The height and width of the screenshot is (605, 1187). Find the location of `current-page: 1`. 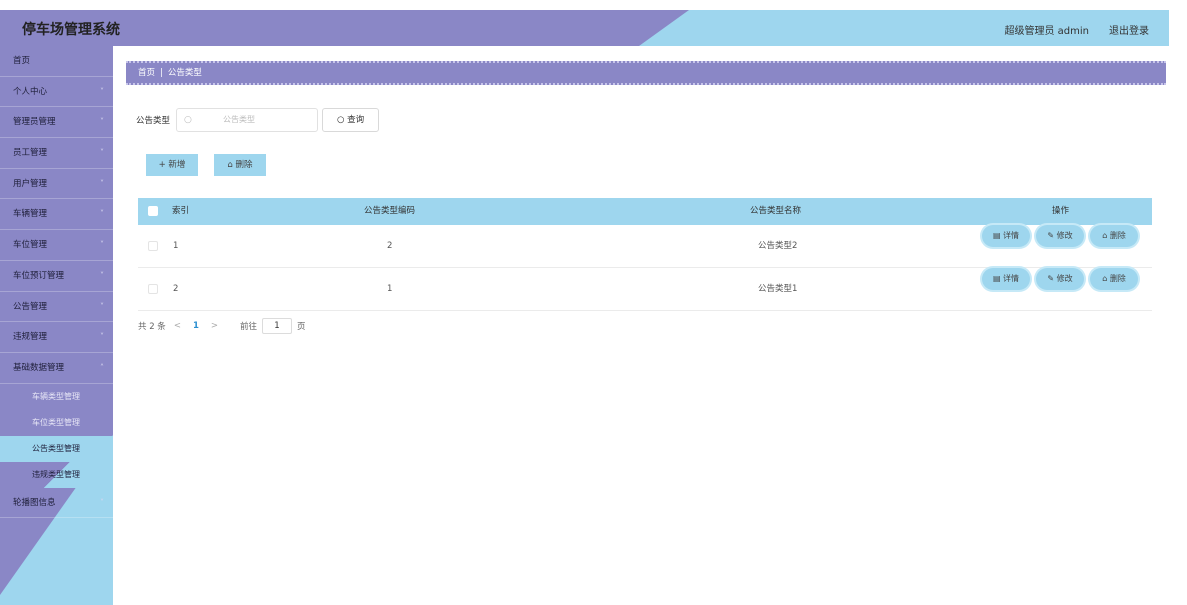

current-page: 1 is located at coordinates (196, 326).